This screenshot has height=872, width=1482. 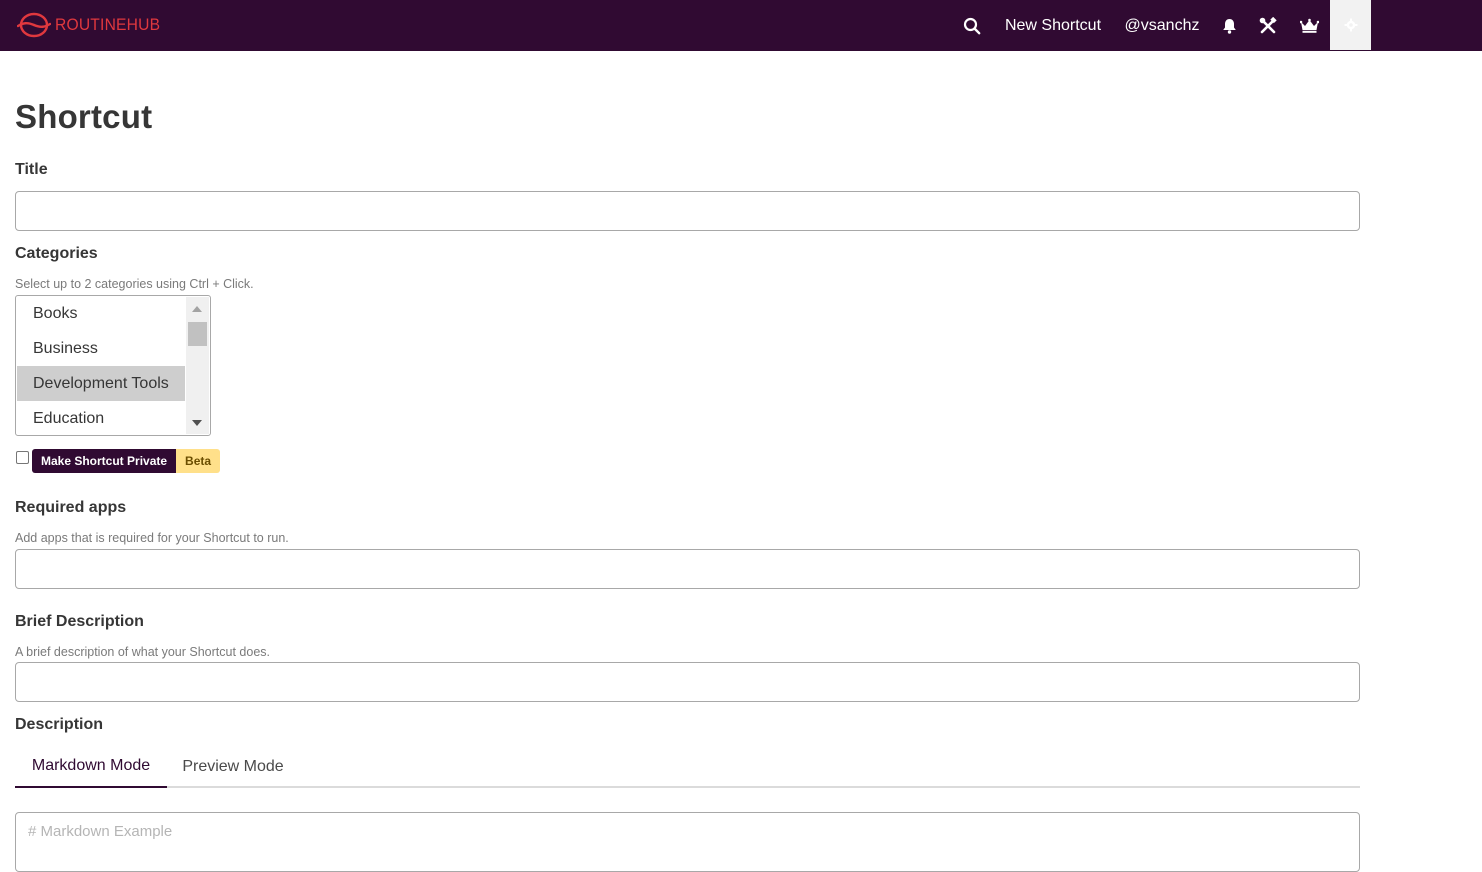 I want to click on category-option-books: Books, so click(x=101, y=313).